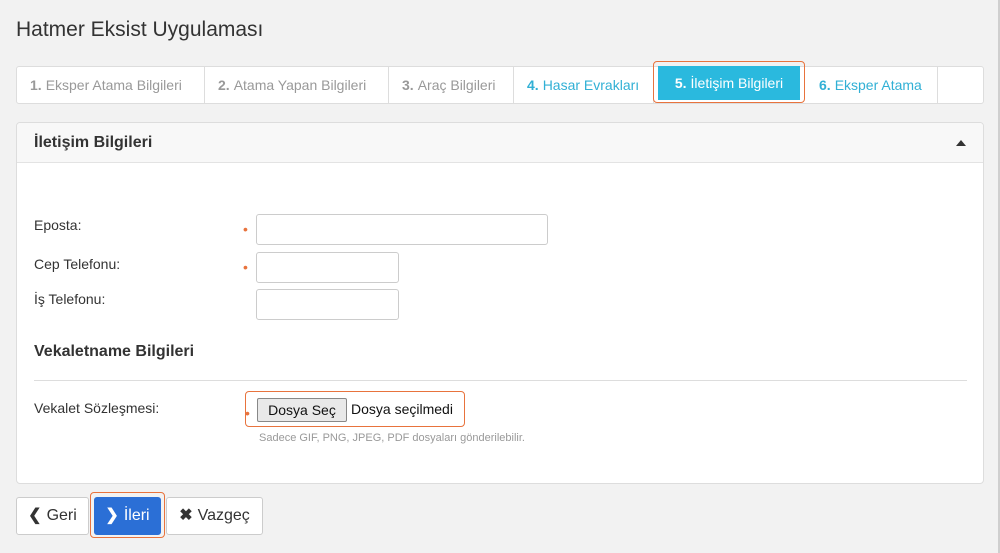  Describe the element at coordinates (93, 142) in the screenshot. I see `panel-title: İletişim Bilgileri` at that location.